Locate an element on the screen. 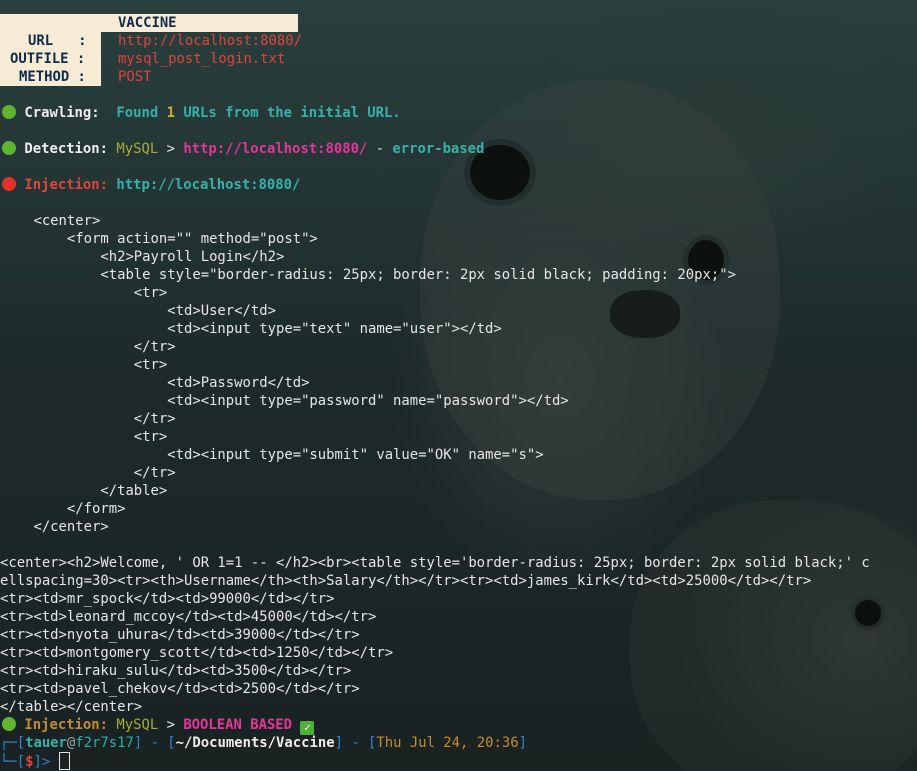 The image size is (917, 771). prompt-cwd: ~/Documents/Vaccine is located at coordinates (255, 743).